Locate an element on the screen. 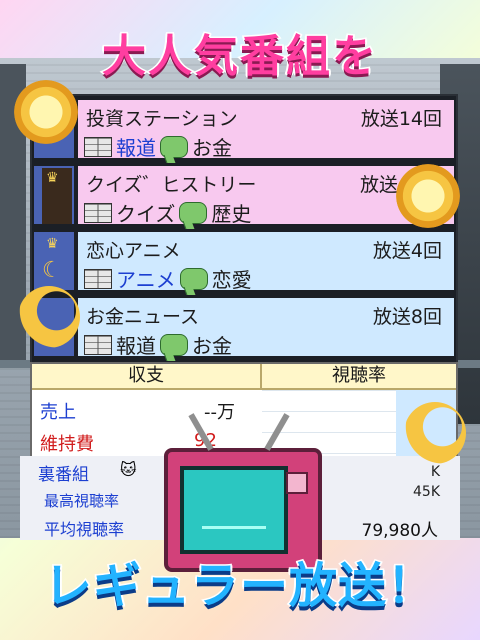  small-k-value: K is located at coordinates (435, 472).